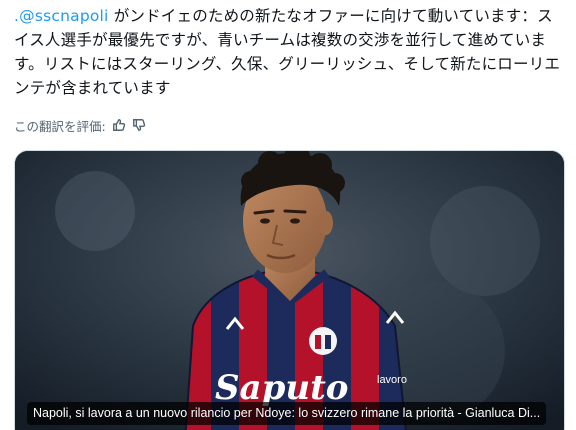  What do you see at coordinates (139, 125) in the screenshot?
I see `thumbs-down-icon` at bounding box center [139, 125].